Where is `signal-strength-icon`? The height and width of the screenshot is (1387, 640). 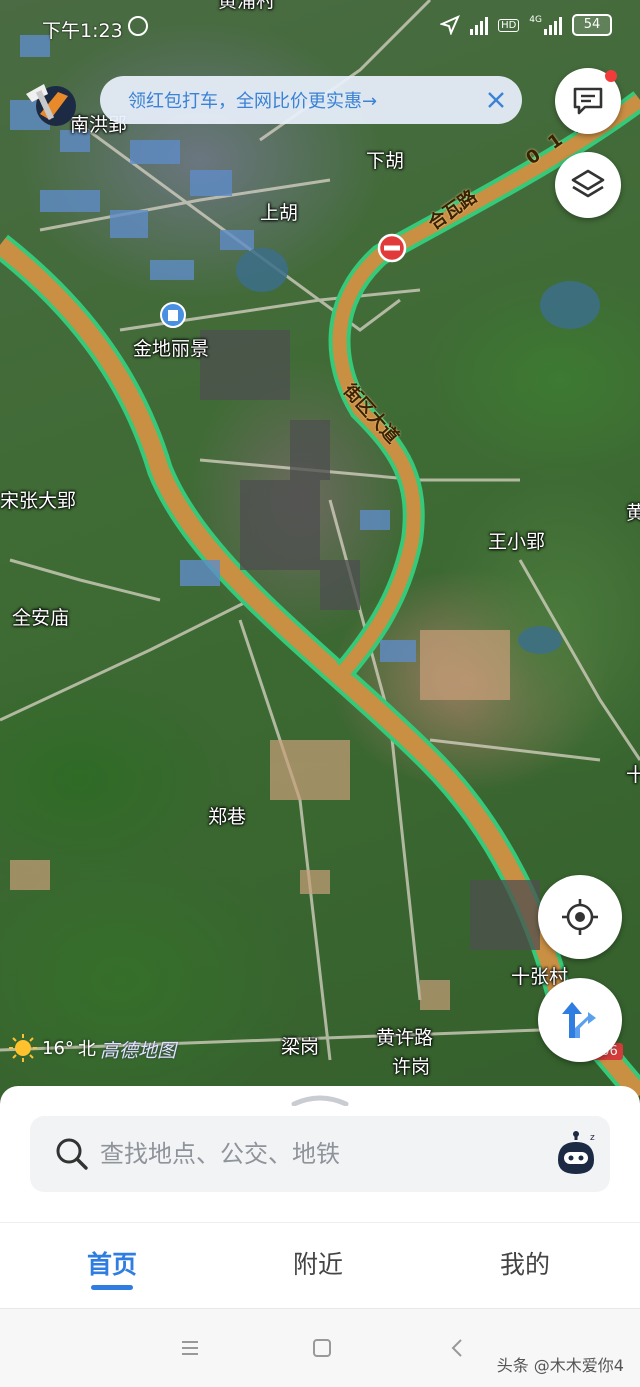
signal-strength-icon is located at coordinates (479, 25).